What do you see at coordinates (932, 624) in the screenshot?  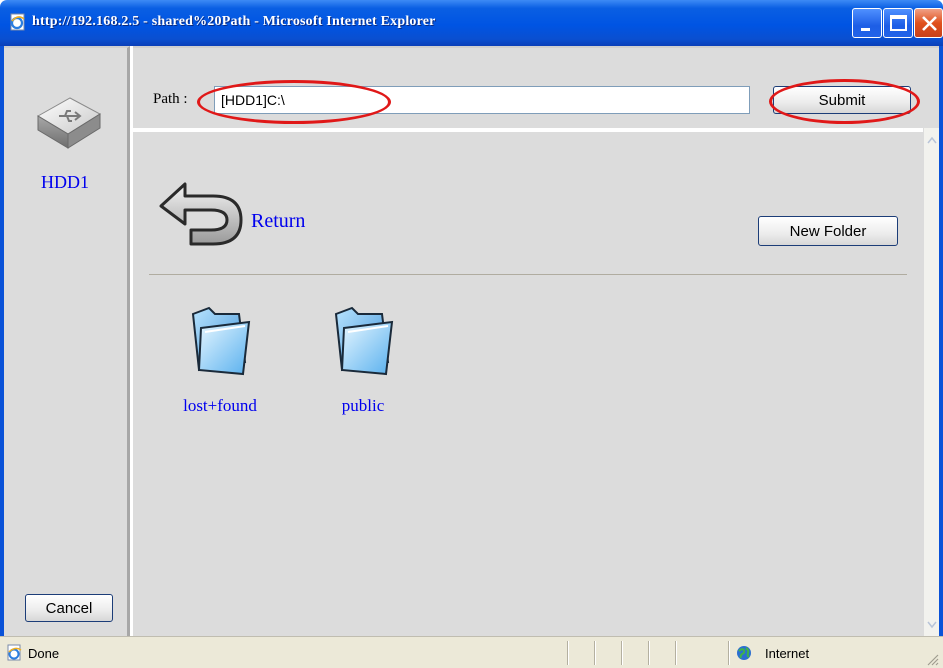 I see `scroll-down-icon` at bounding box center [932, 624].